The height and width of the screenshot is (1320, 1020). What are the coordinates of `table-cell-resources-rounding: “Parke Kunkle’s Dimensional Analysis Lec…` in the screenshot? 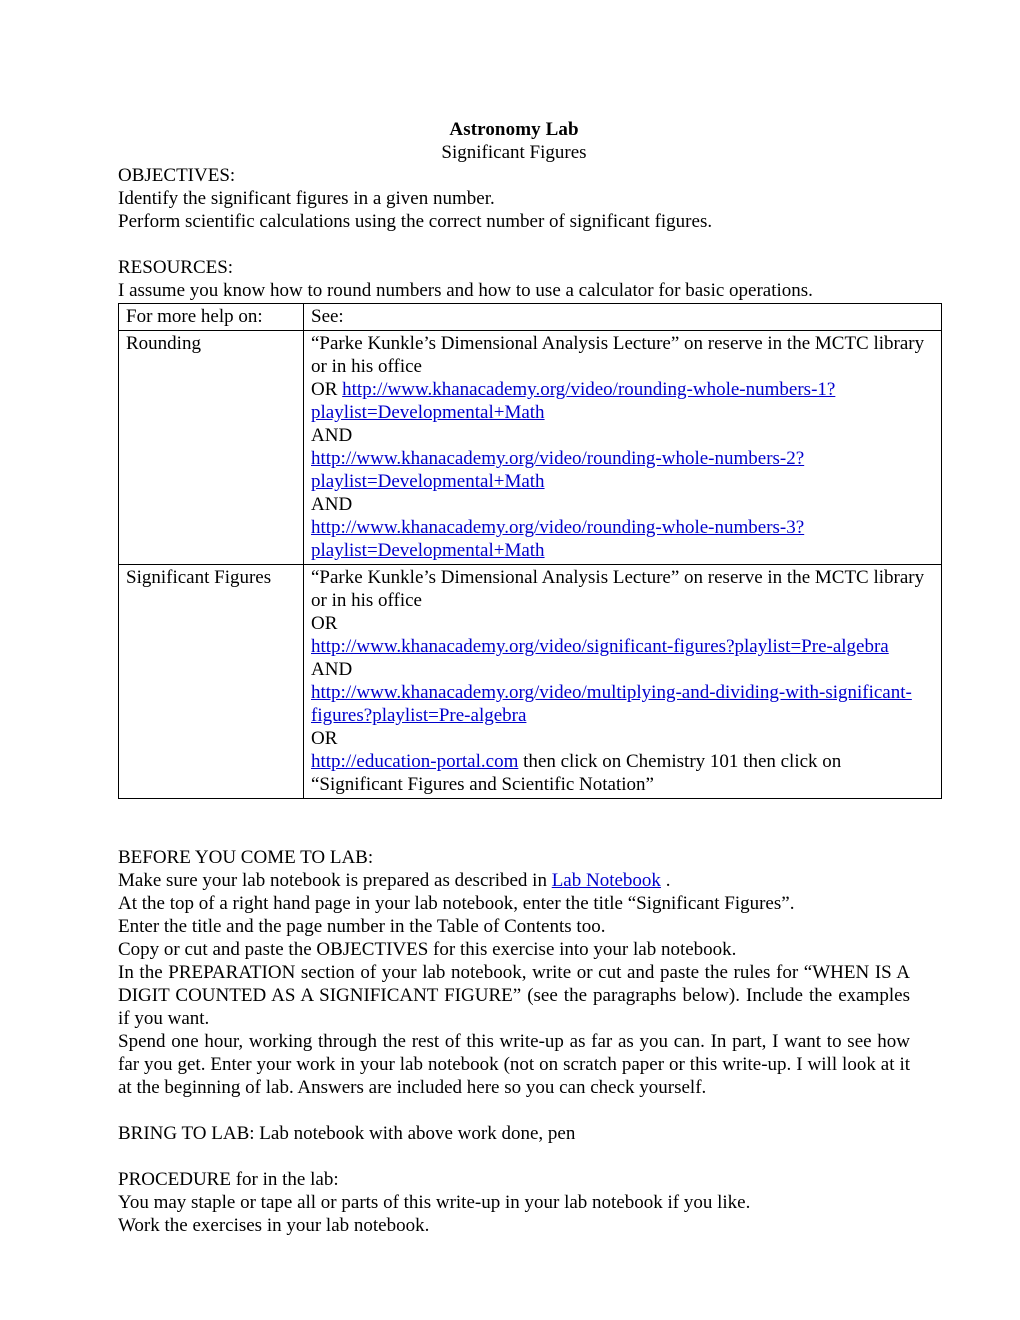 It's located at (622, 447).